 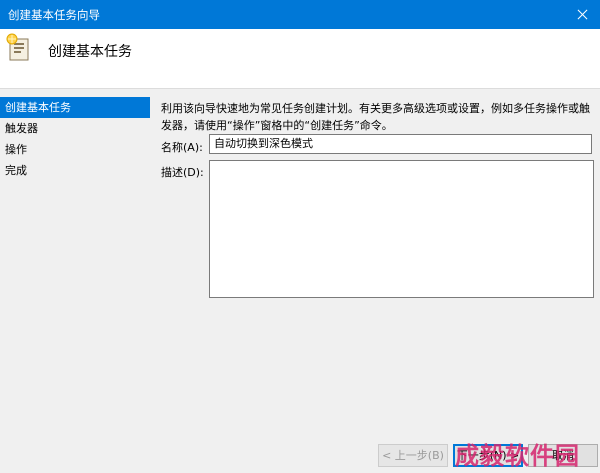 I want to click on name-field: 自动切换到深色模式, so click(x=400, y=144).